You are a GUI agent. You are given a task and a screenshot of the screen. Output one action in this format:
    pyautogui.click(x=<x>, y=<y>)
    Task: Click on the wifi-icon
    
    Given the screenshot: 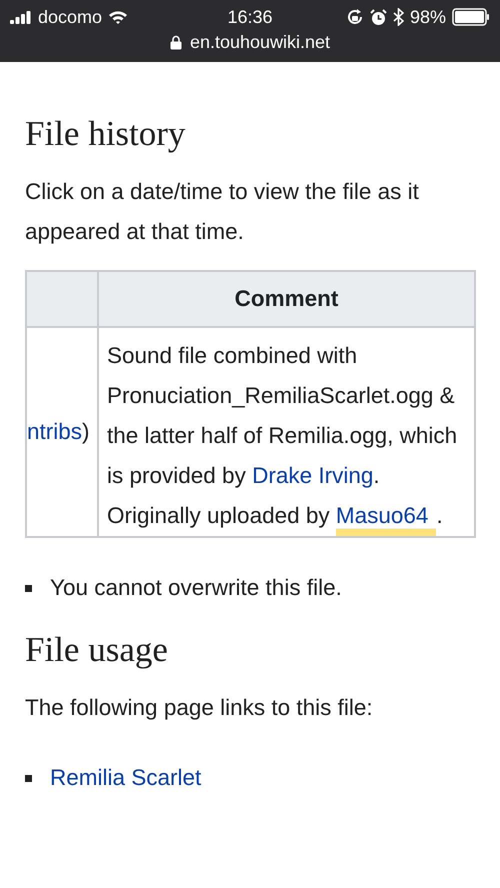 What is the action you would take?
    pyautogui.click(x=118, y=17)
    